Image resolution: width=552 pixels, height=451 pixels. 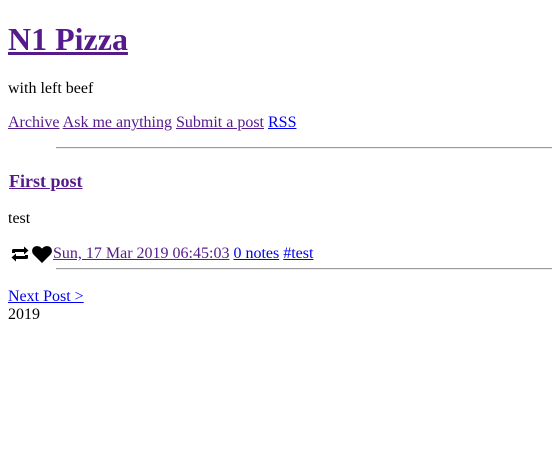 What do you see at coordinates (220, 122) in the screenshot?
I see `nav-submit-link: Submit a post` at bounding box center [220, 122].